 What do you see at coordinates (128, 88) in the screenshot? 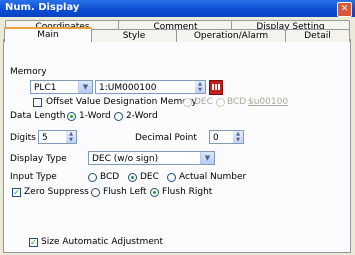
I see `address-value: 1:UM000100` at bounding box center [128, 88].